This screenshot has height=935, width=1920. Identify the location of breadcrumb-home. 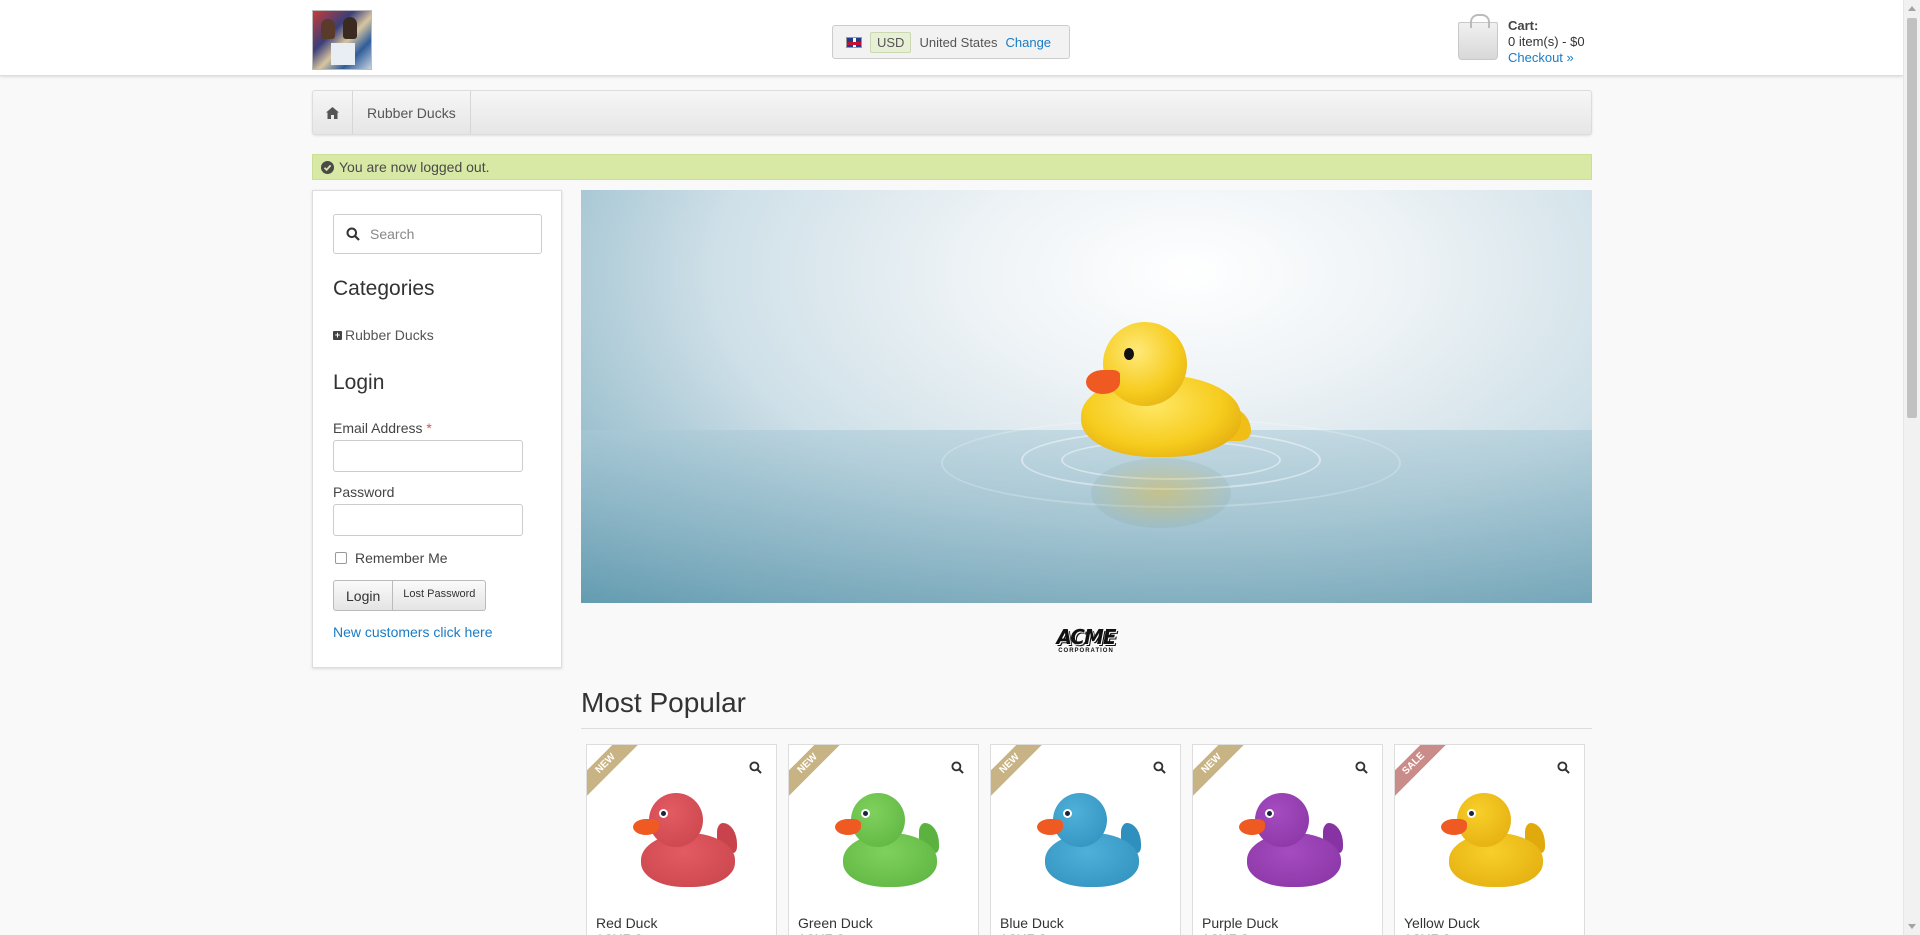
(333, 112).